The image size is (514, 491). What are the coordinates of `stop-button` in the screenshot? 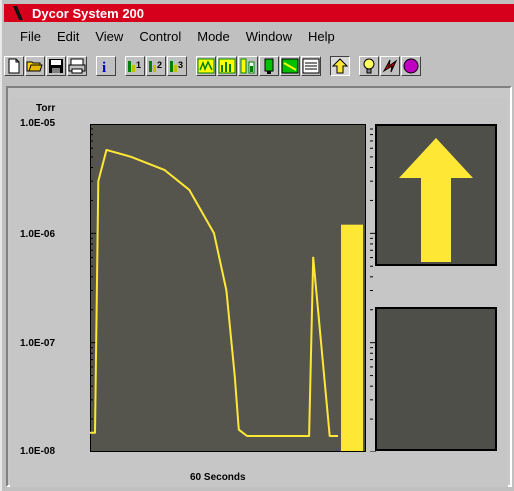 It's located at (411, 66).